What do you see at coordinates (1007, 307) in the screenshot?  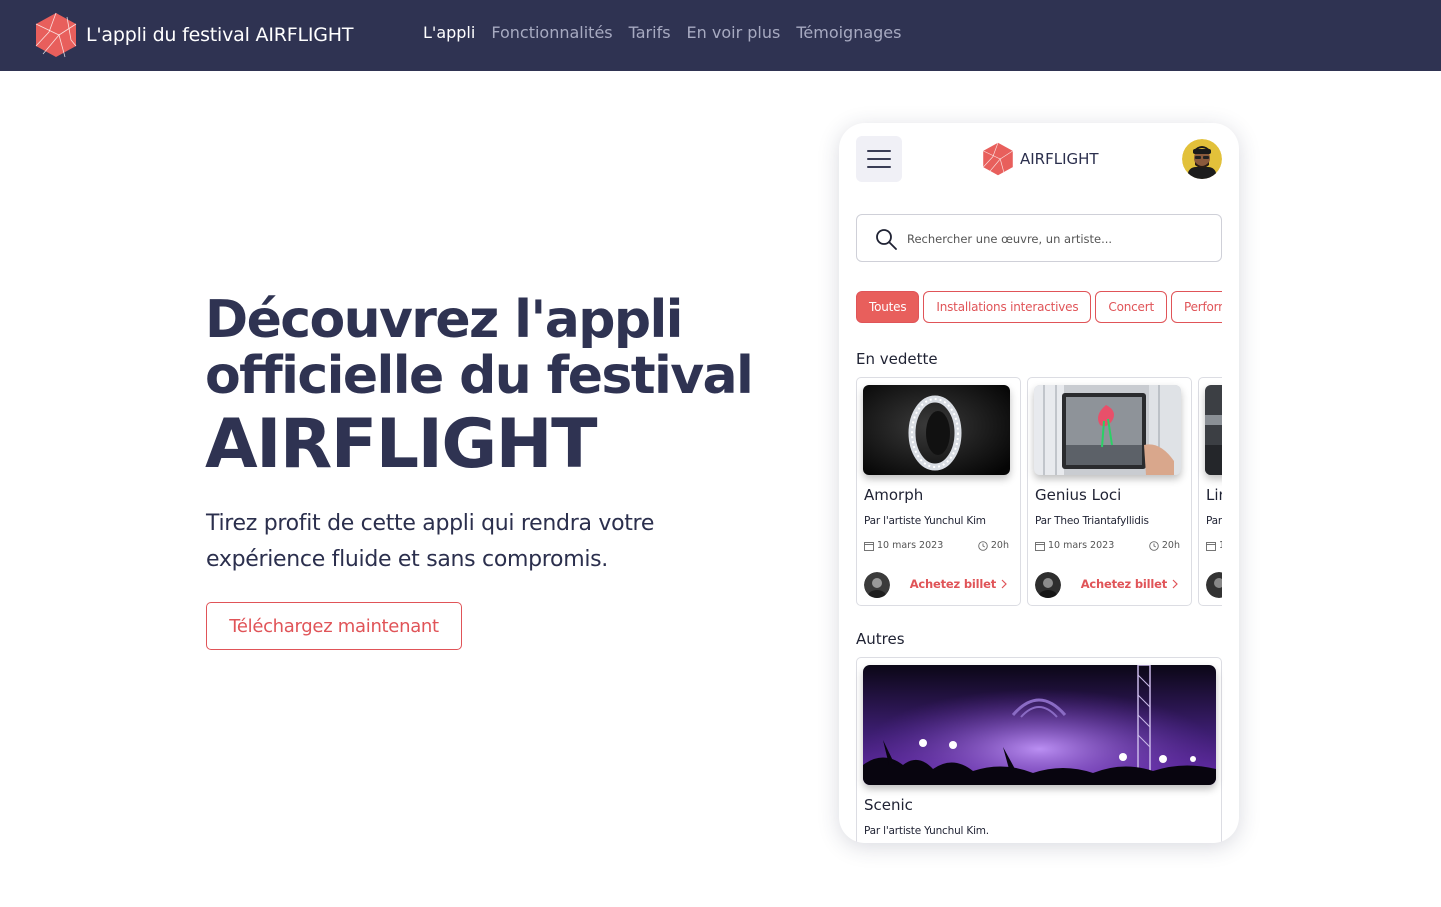 I see `chip-installations-interactives: Installations interactives` at bounding box center [1007, 307].